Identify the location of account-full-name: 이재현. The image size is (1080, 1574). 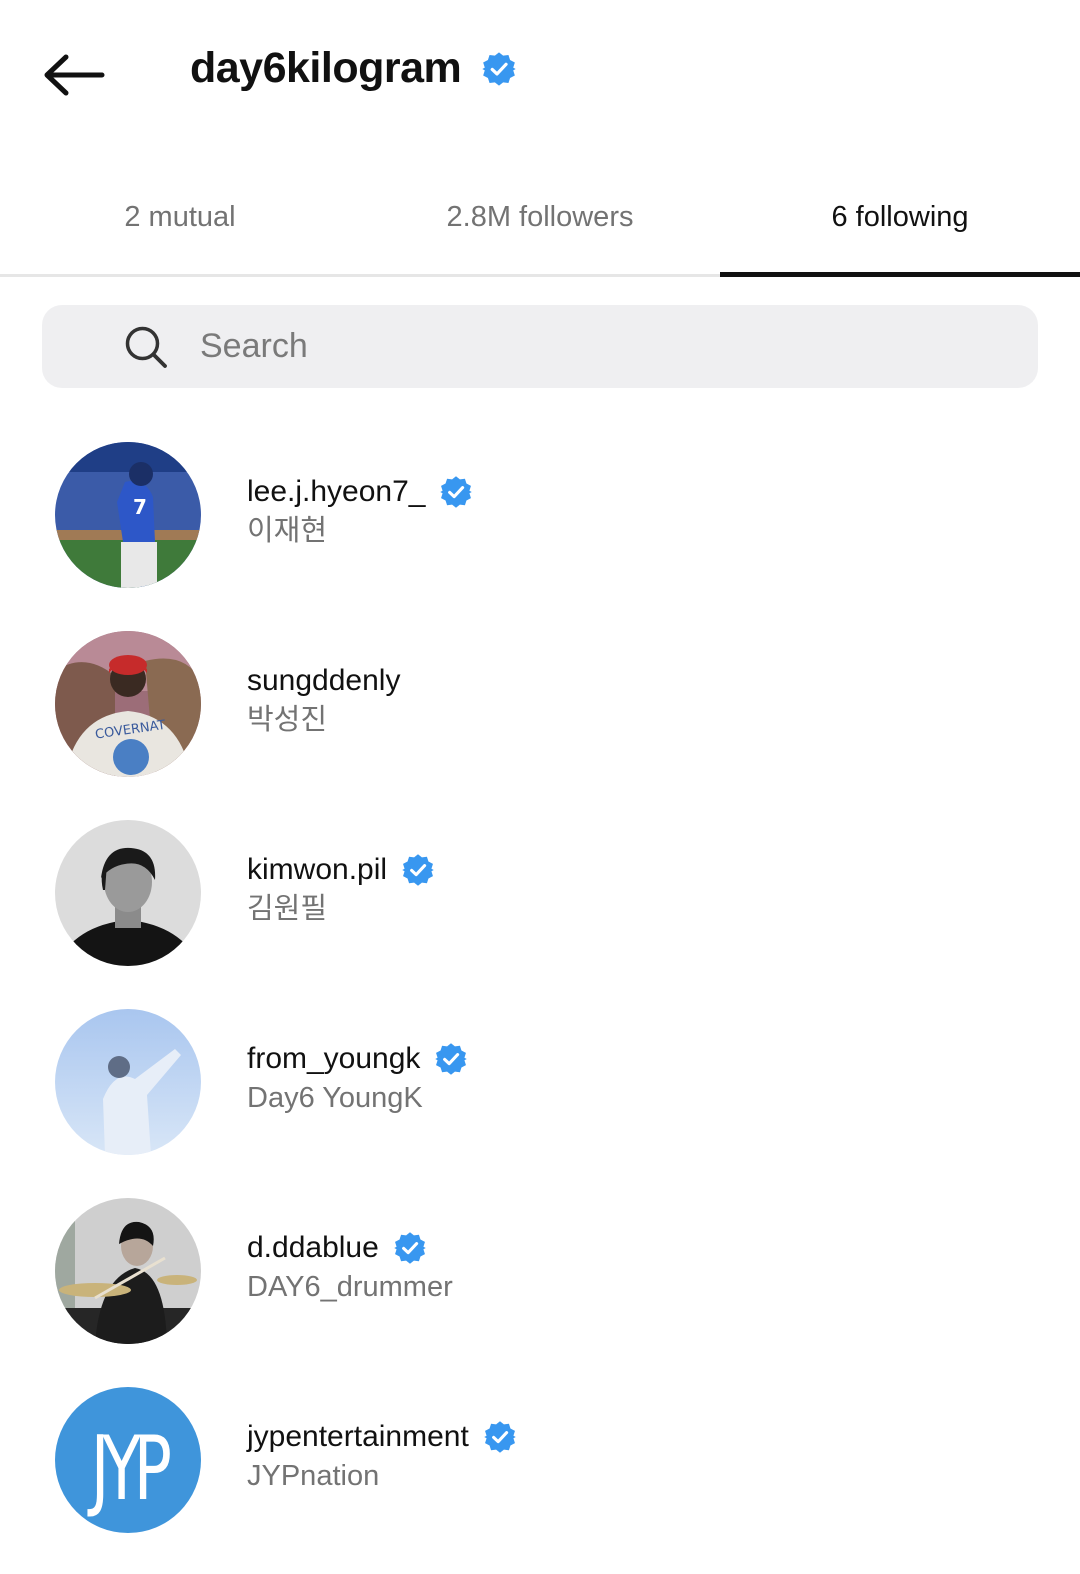
(287, 531).